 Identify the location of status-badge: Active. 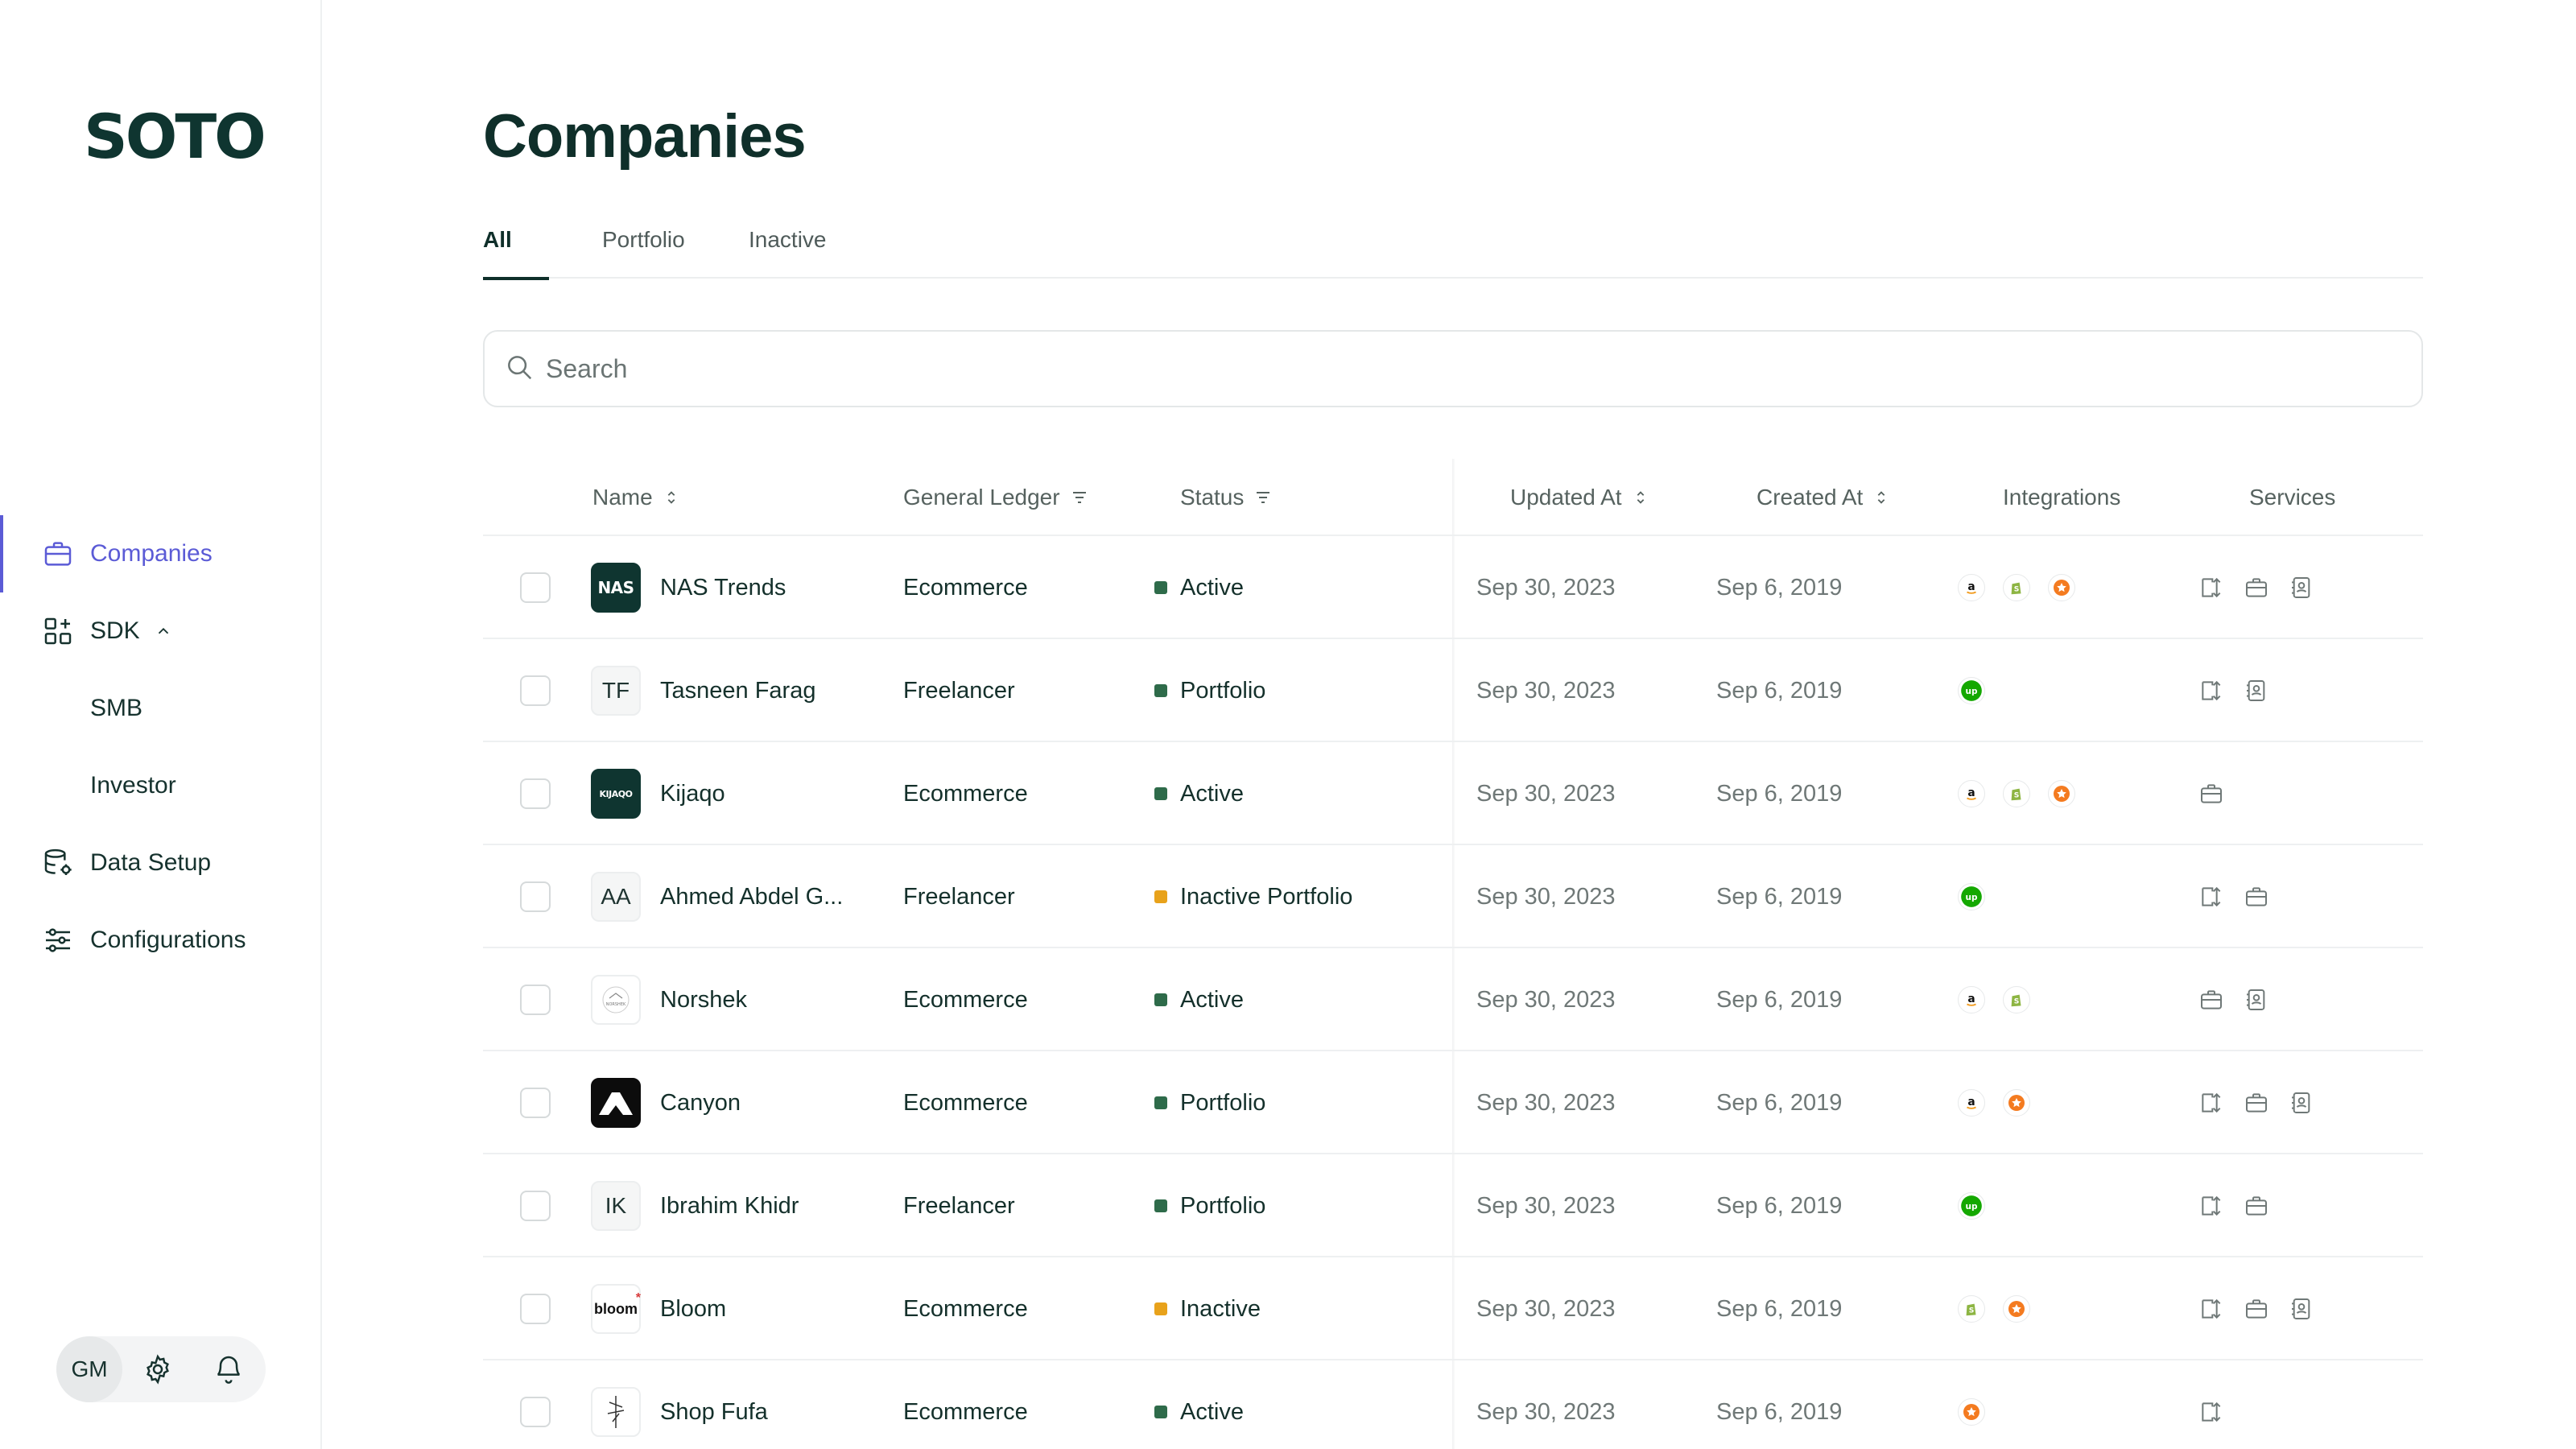
(1212, 587).